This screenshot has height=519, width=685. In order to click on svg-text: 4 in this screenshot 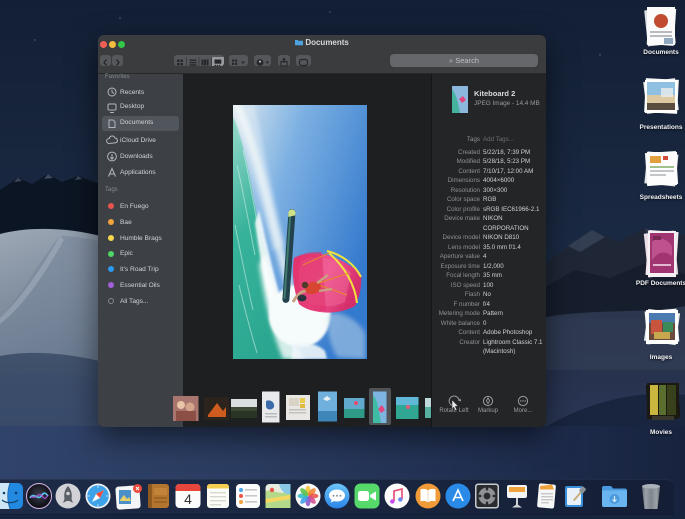, I will do `click(188, 499)`.